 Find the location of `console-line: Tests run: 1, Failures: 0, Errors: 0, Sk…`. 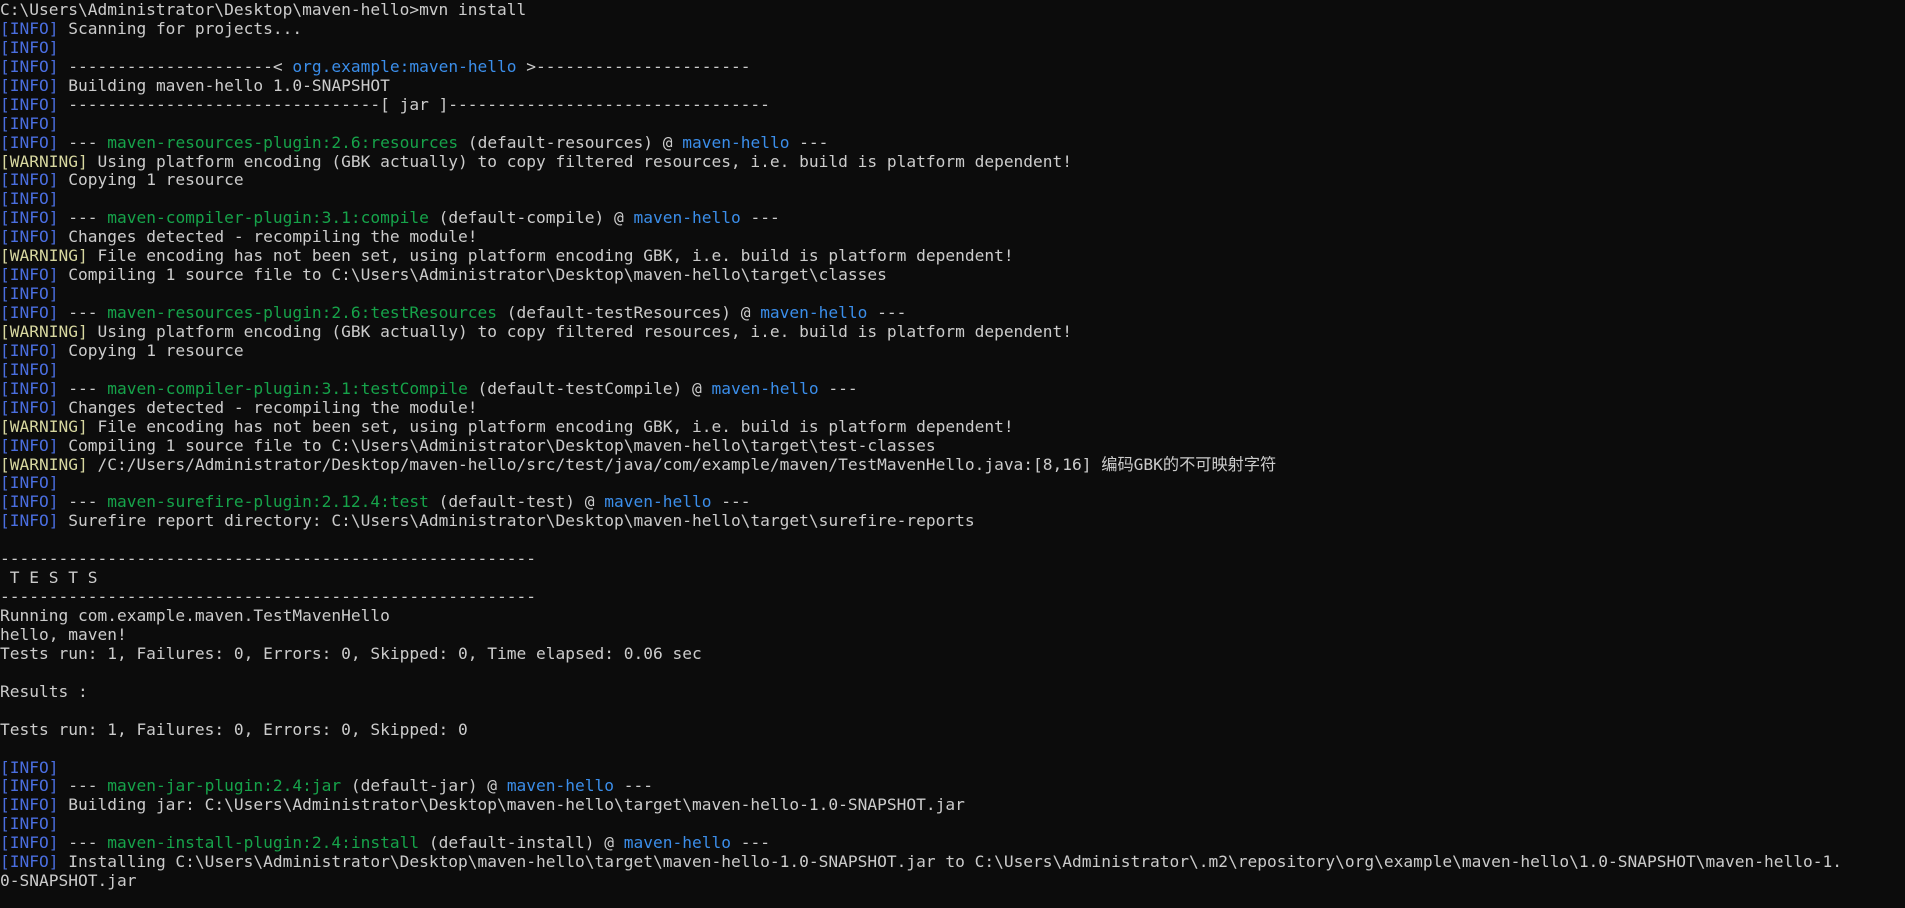

console-line: Tests run: 1, Failures: 0, Errors: 0, Sk… is located at coordinates (952, 730).